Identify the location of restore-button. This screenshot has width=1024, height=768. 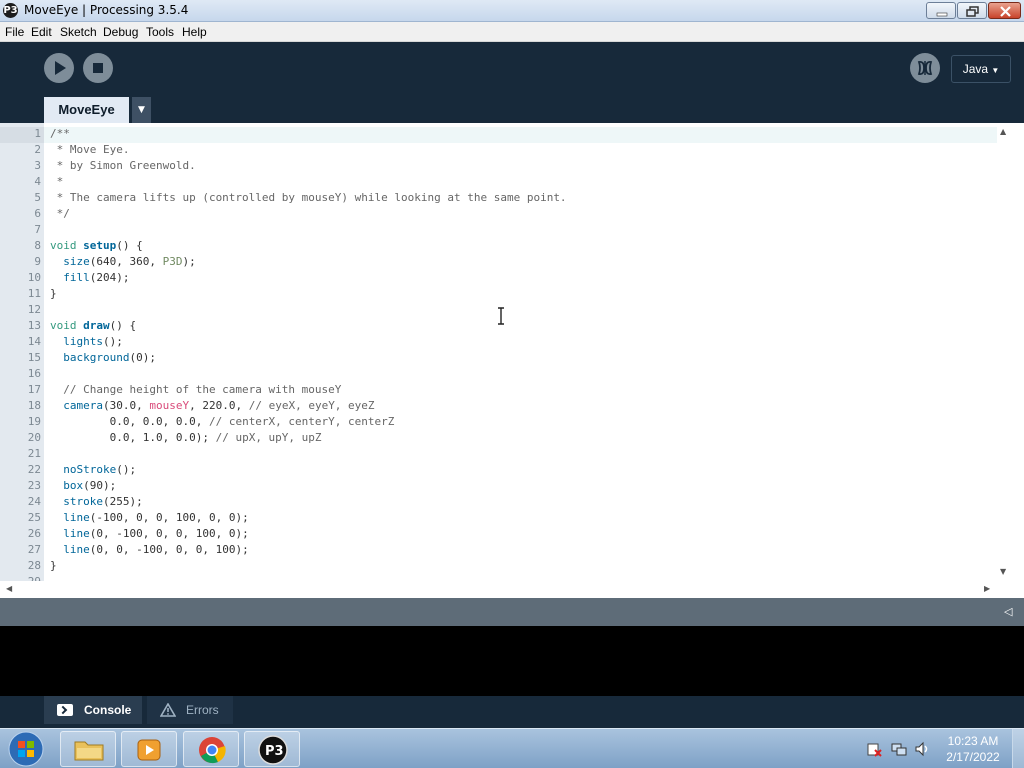
(972, 10).